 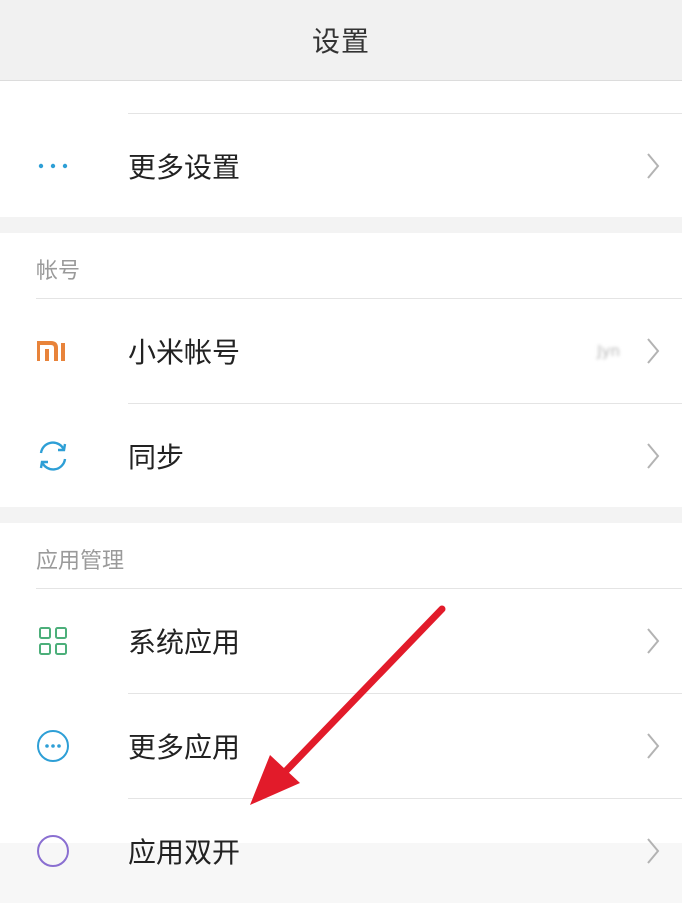 What do you see at coordinates (341, 641) in the screenshot?
I see `settings-row-system-apps: 系统应用` at bounding box center [341, 641].